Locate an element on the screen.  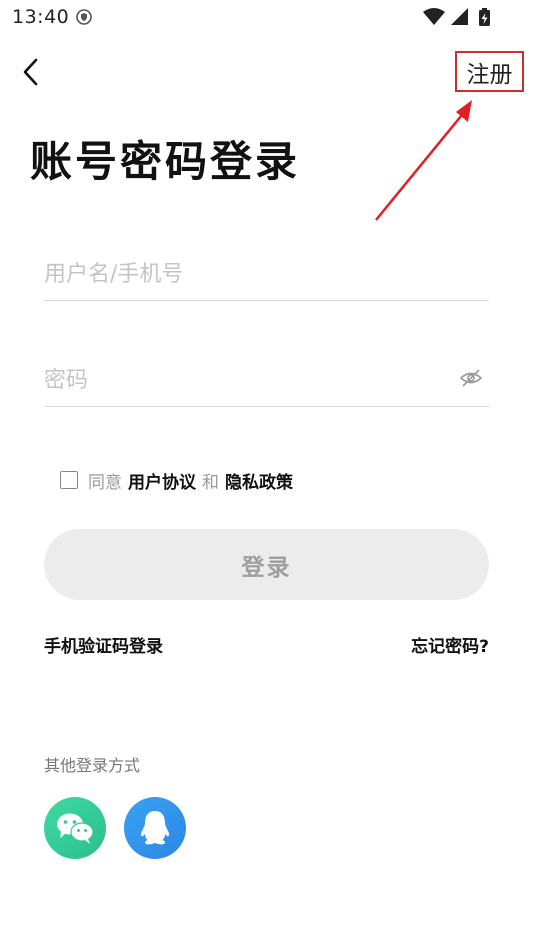
status-bar: 13:40 is located at coordinates (267, 18).